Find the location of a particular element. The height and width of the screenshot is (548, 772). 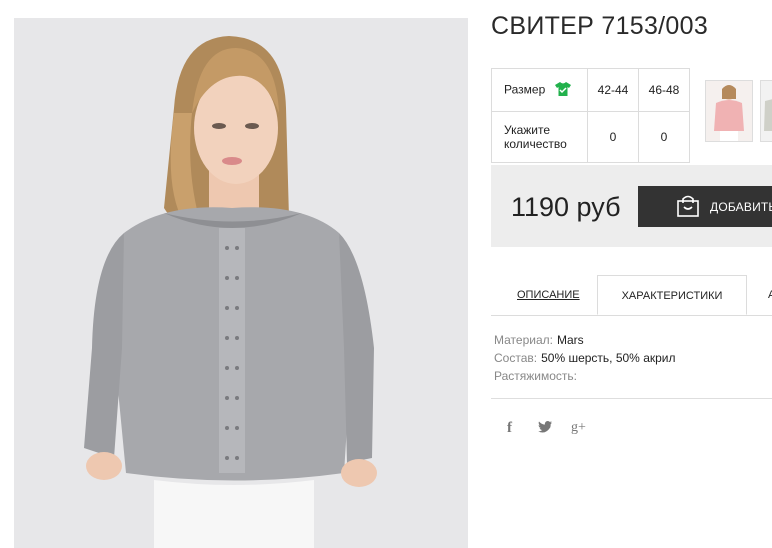

product-title: СВИТЕР 7153/003 is located at coordinates (600, 26).